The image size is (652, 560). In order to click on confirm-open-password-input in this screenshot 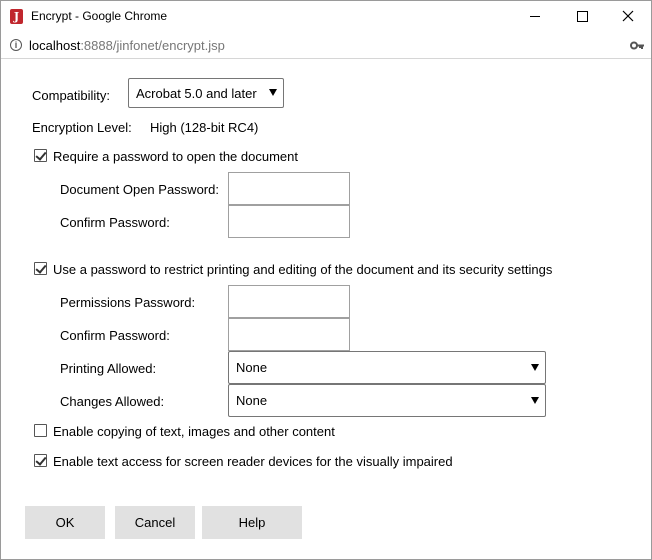, I will do `click(289, 221)`.